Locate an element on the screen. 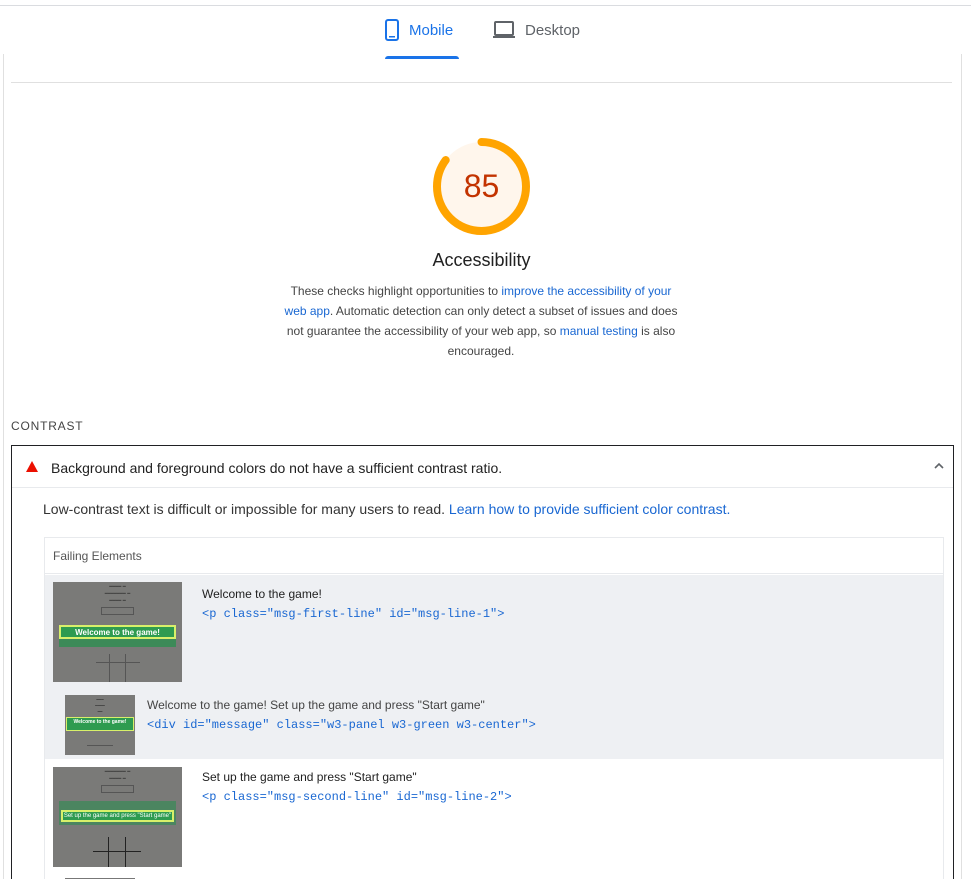  smartphone-icon is located at coordinates (392, 30).